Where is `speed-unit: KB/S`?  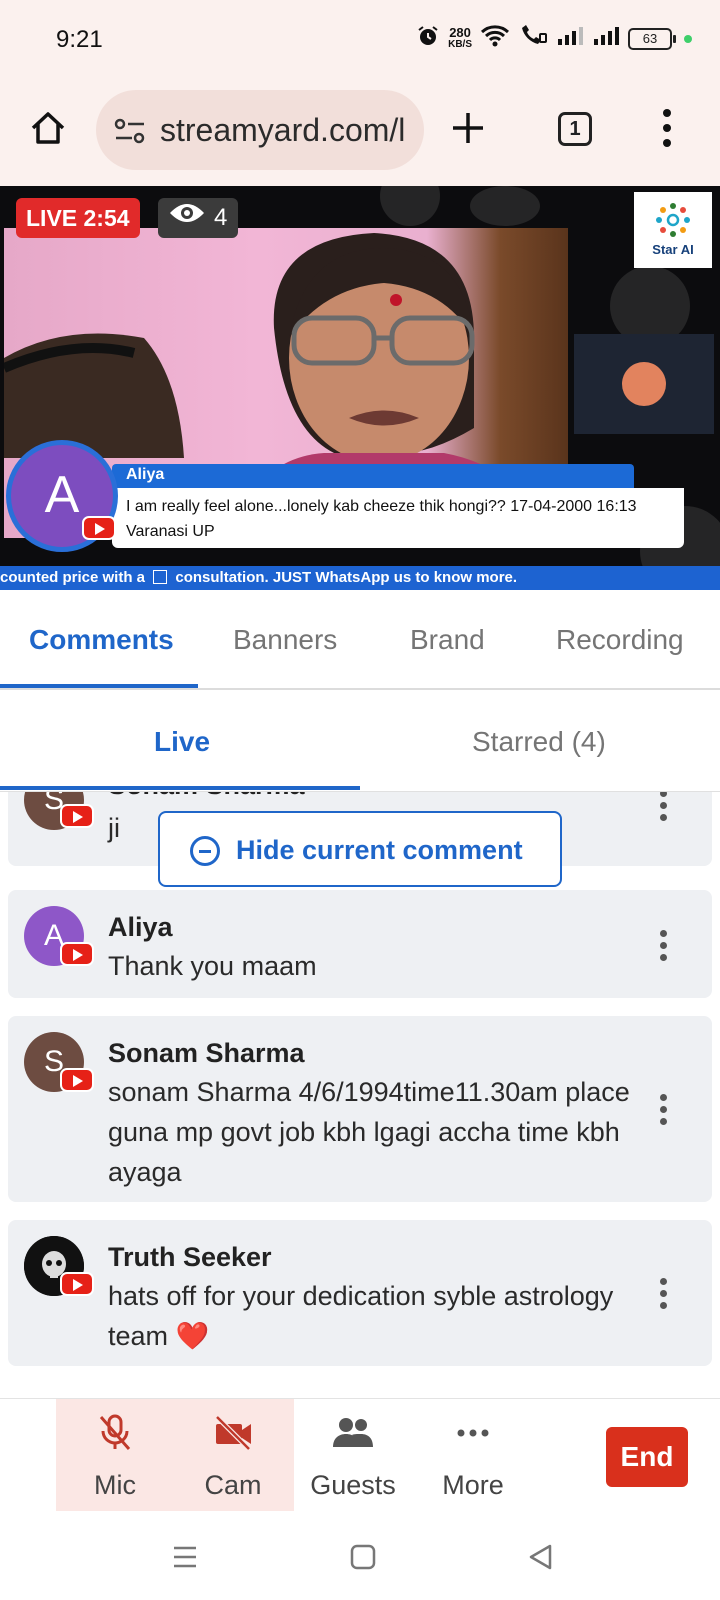
speed-unit: KB/S is located at coordinates (460, 44).